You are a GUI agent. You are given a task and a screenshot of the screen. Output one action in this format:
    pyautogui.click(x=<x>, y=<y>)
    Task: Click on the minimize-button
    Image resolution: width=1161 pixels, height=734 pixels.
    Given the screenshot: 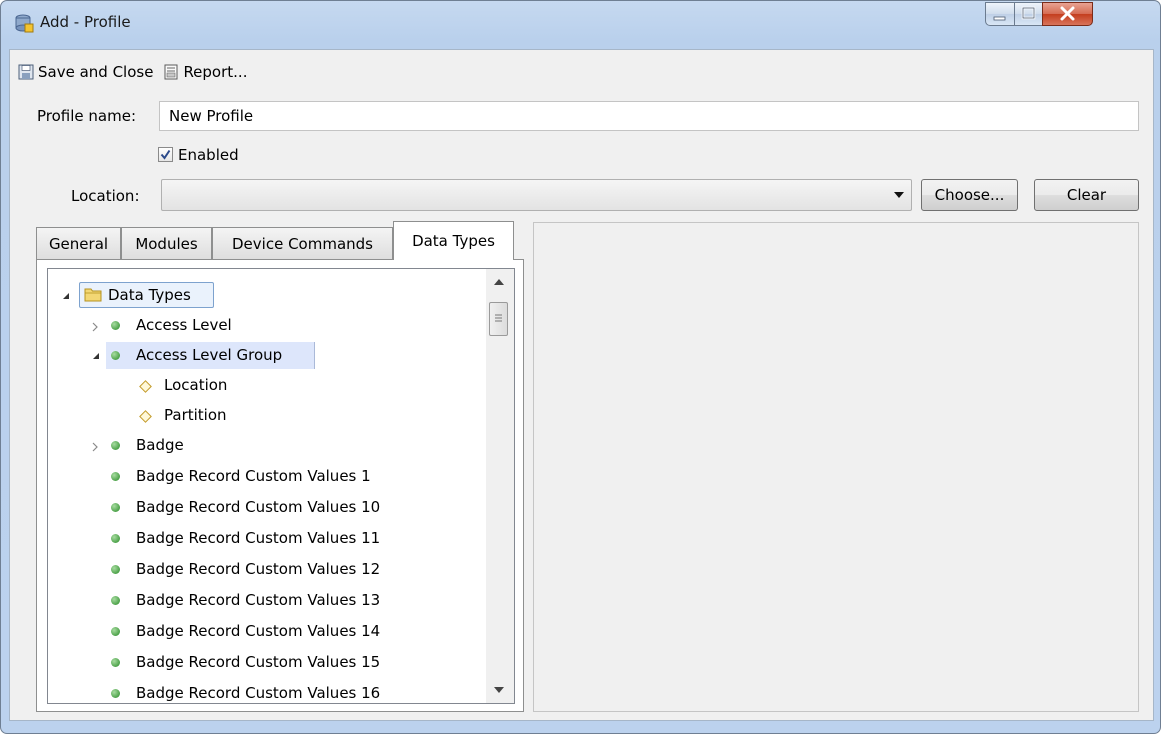 What is the action you would take?
    pyautogui.click(x=1000, y=14)
    